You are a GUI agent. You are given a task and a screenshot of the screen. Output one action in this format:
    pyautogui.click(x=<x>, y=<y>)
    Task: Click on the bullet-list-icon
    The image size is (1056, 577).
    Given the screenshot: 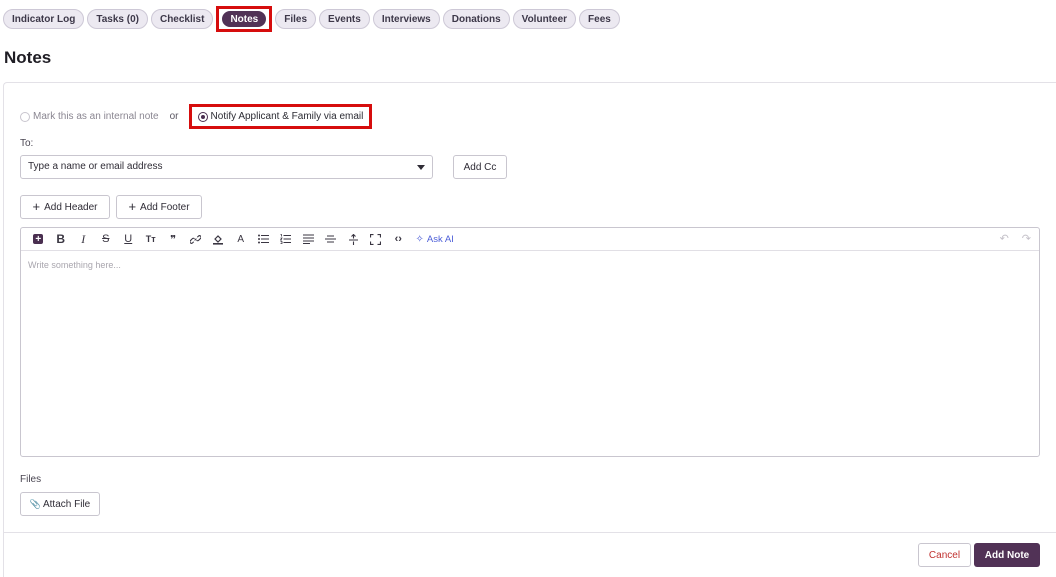 What is the action you would take?
    pyautogui.click(x=263, y=239)
    